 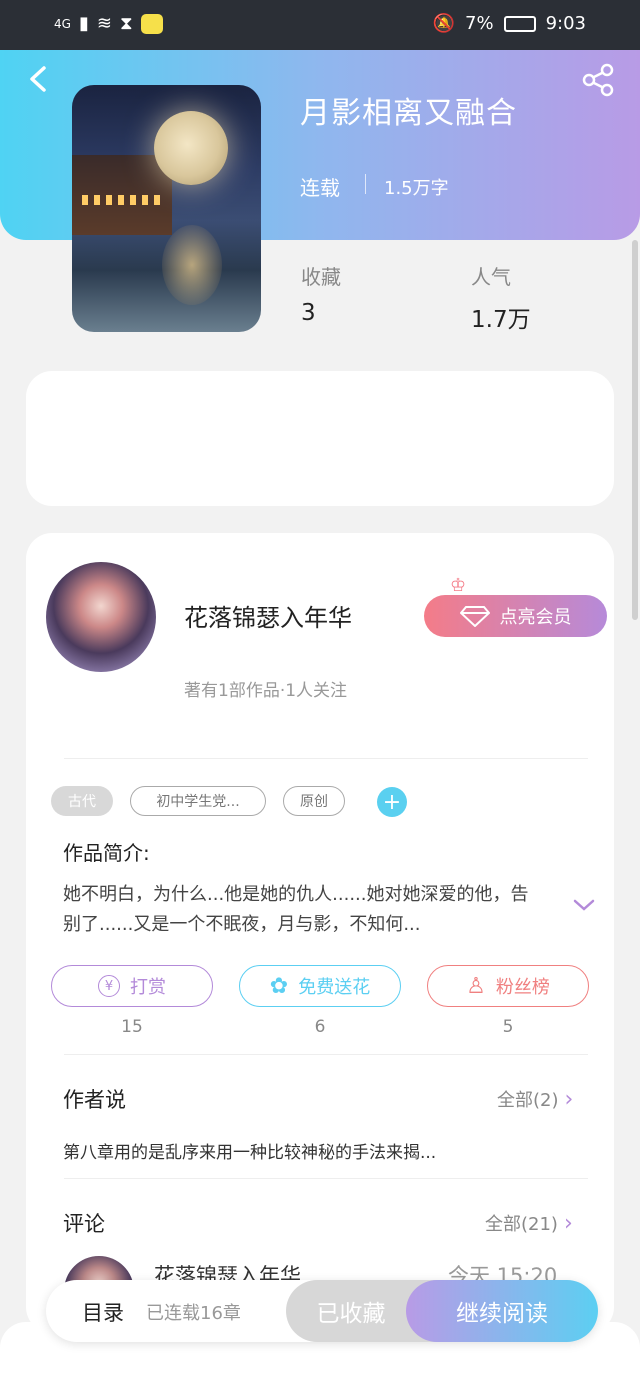 What do you see at coordinates (103, 1312) in the screenshot?
I see `toc-button: 目录` at bounding box center [103, 1312].